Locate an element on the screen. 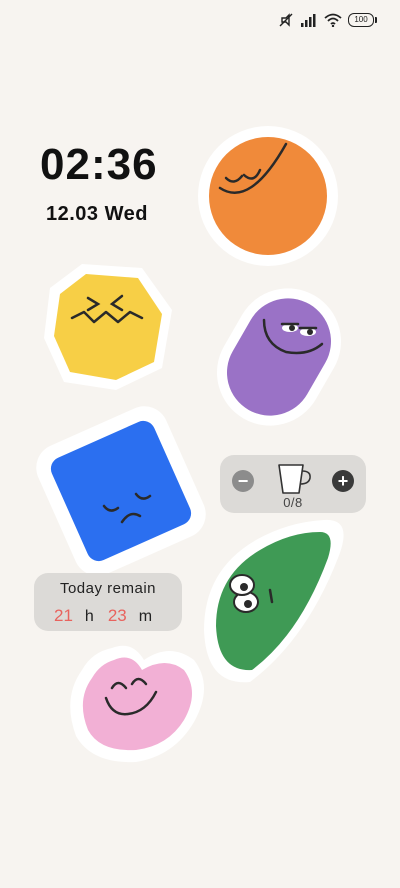 The height and width of the screenshot is (888, 400). water-increase-button: + is located at coordinates (343, 481).